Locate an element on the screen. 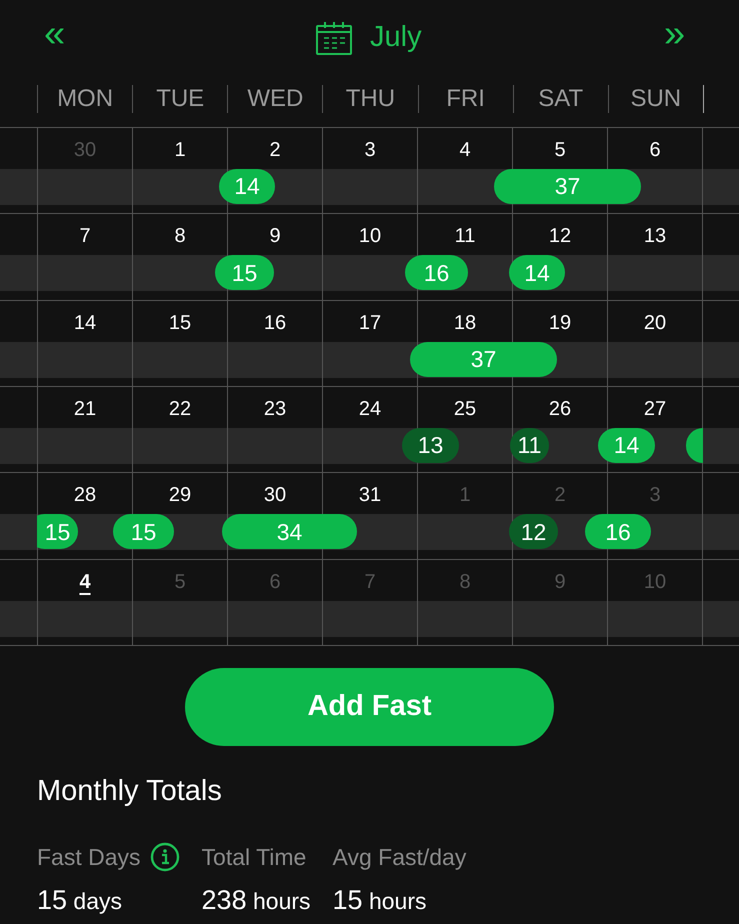 The height and width of the screenshot is (924, 739). day-number: 21 is located at coordinates (85, 410).